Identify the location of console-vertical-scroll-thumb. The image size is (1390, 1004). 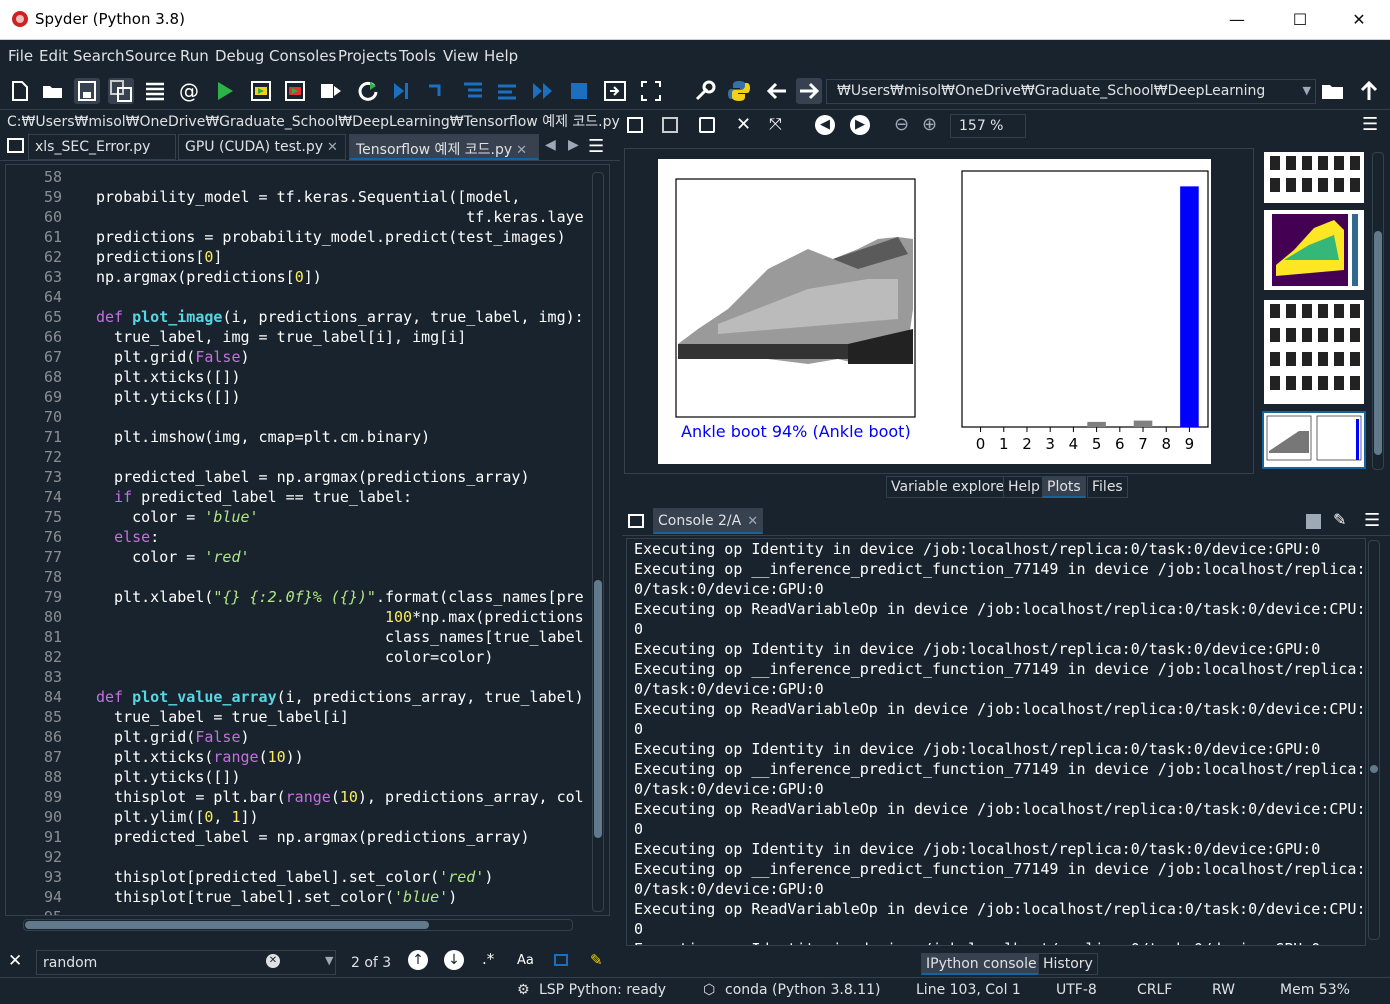
(1374, 769).